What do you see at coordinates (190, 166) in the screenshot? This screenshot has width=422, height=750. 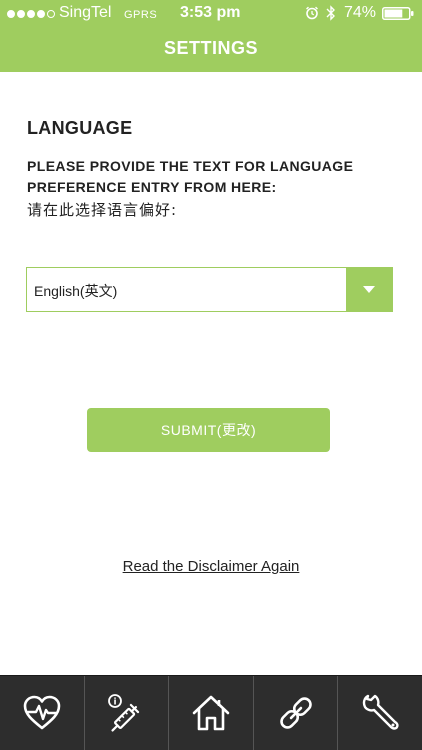 I see `instruction-line-1: PLEASE PROVIDE THE TEXT FOR LANGUAGE` at bounding box center [190, 166].